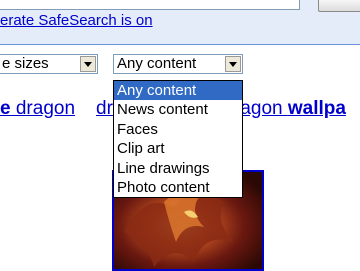 This screenshot has width=360, height=271. What do you see at coordinates (178, 129) in the screenshot?
I see `option-faces: Faces` at bounding box center [178, 129].